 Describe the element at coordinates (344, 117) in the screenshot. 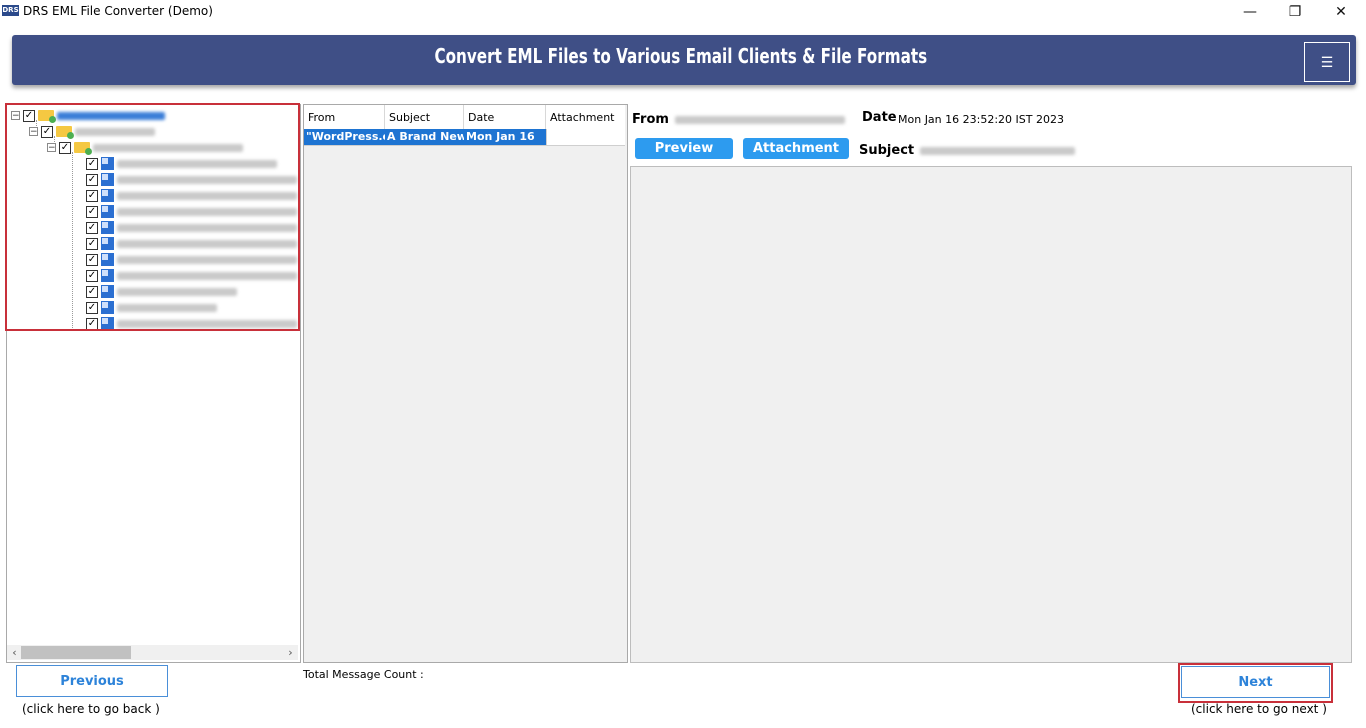

I see `column-from: From` at that location.